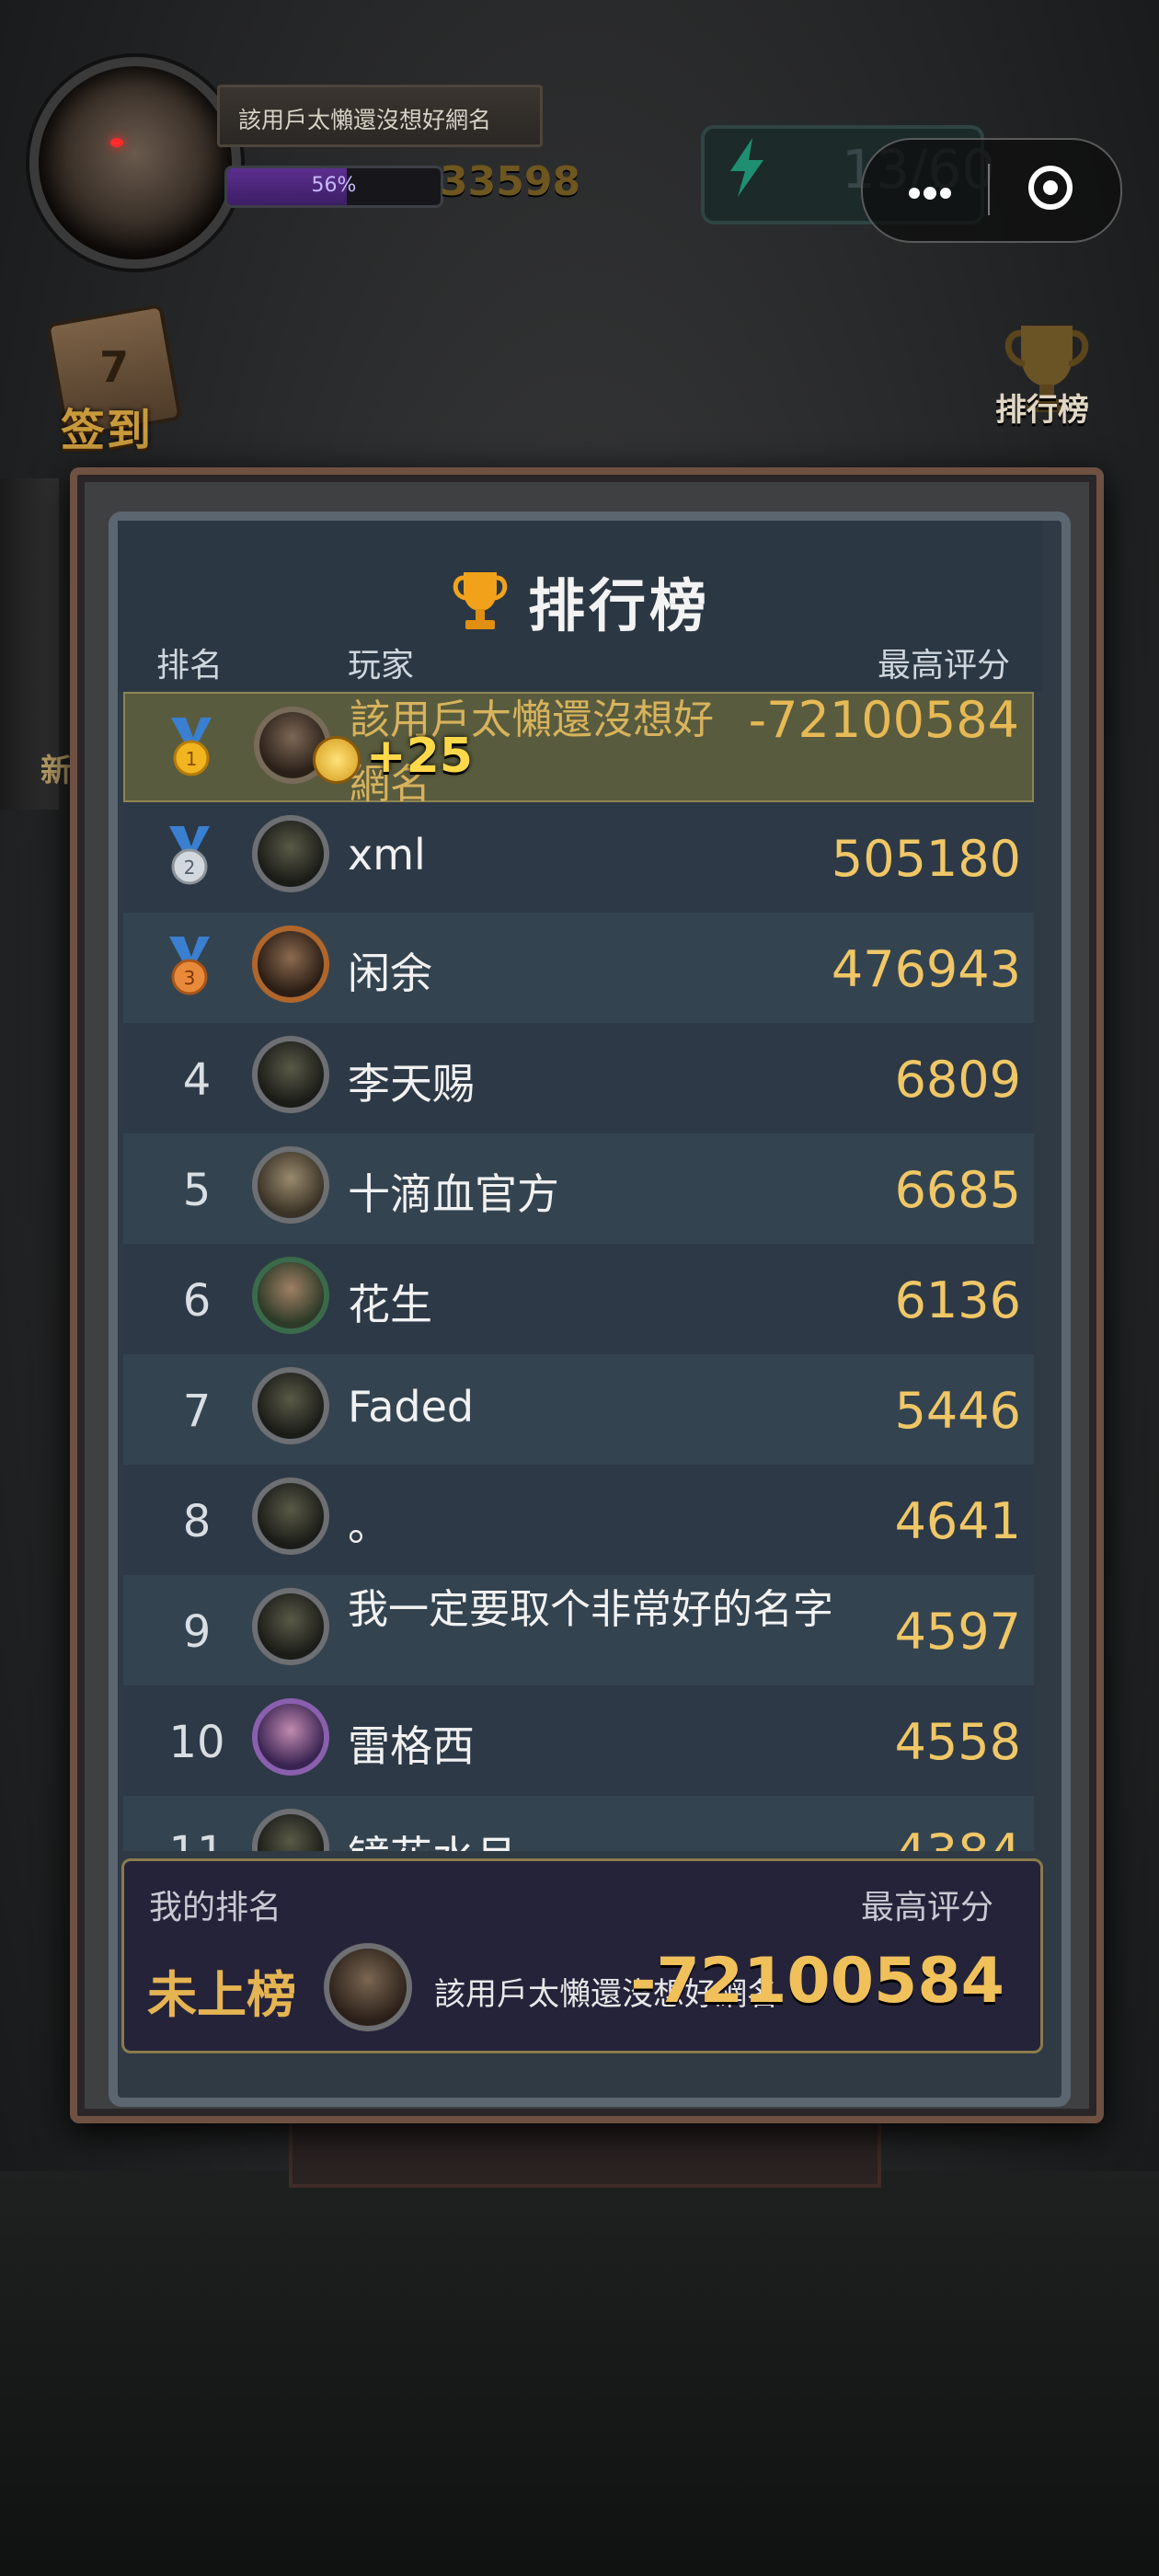  Describe the element at coordinates (369, 1525) in the screenshot. I see `player-name: 。` at that location.